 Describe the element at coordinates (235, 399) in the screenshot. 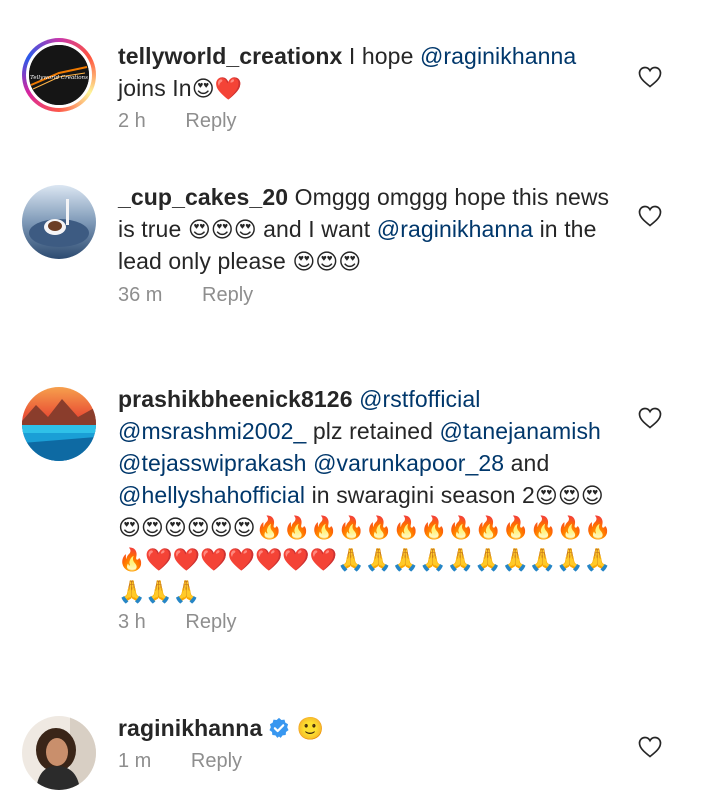

I see `comment-username: prashikbheenick8126` at that location.